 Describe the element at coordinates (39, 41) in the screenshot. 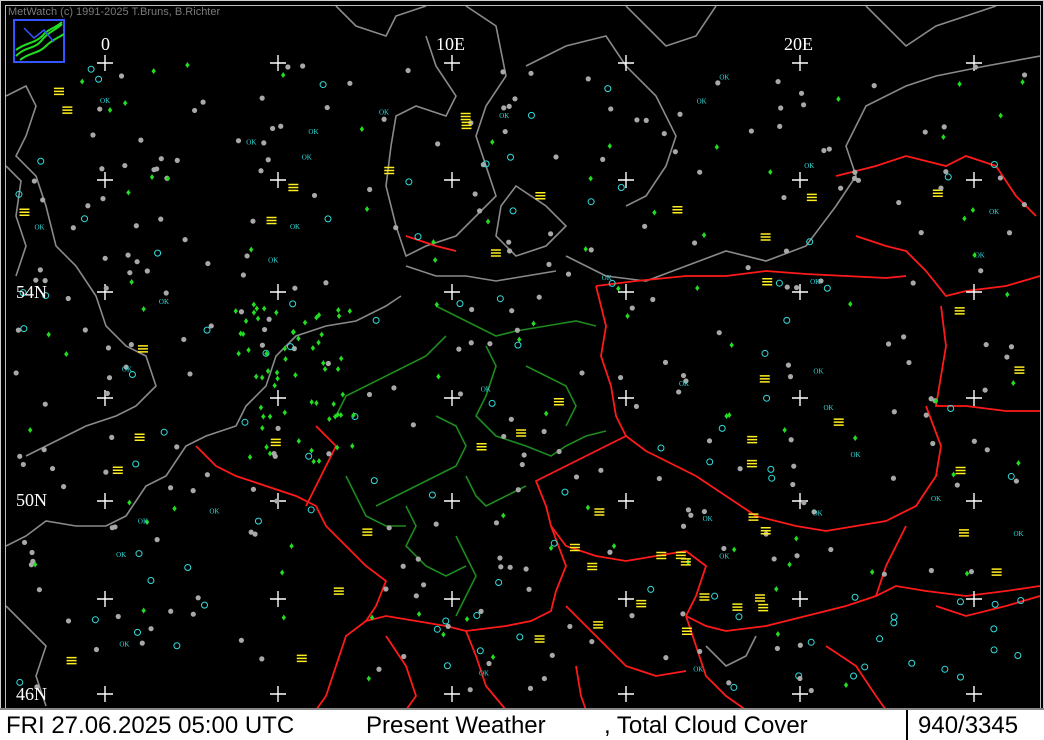

I see `metwatch-logo-icon` at that location.